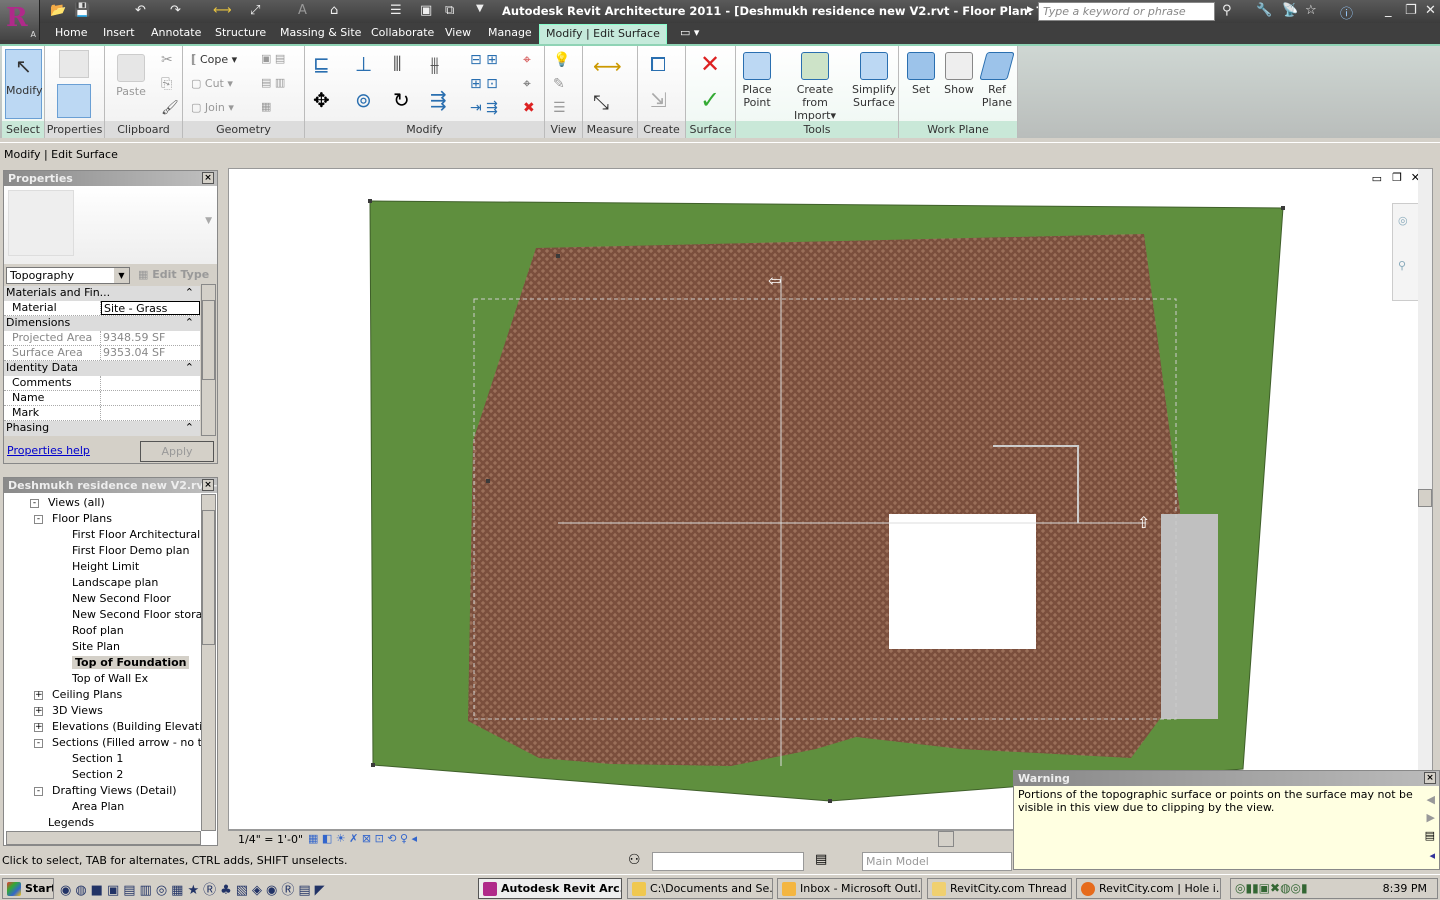  What do you see at coordinates (510, 32) in the screenshot?
I see `tab-manage: Manage` at bounding box center [510, 32].